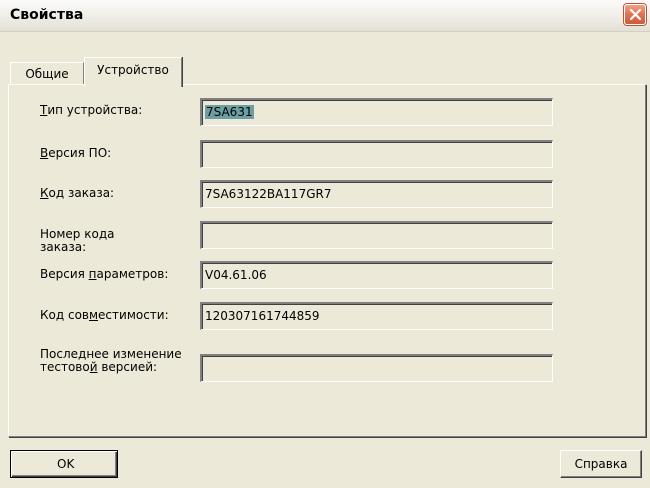 The height and width of the screenshot is (488, 650). What do you see at coordinates (376, 235) in the screenshot?
I see `order-code-number-field` at bounding box center [376, 235].